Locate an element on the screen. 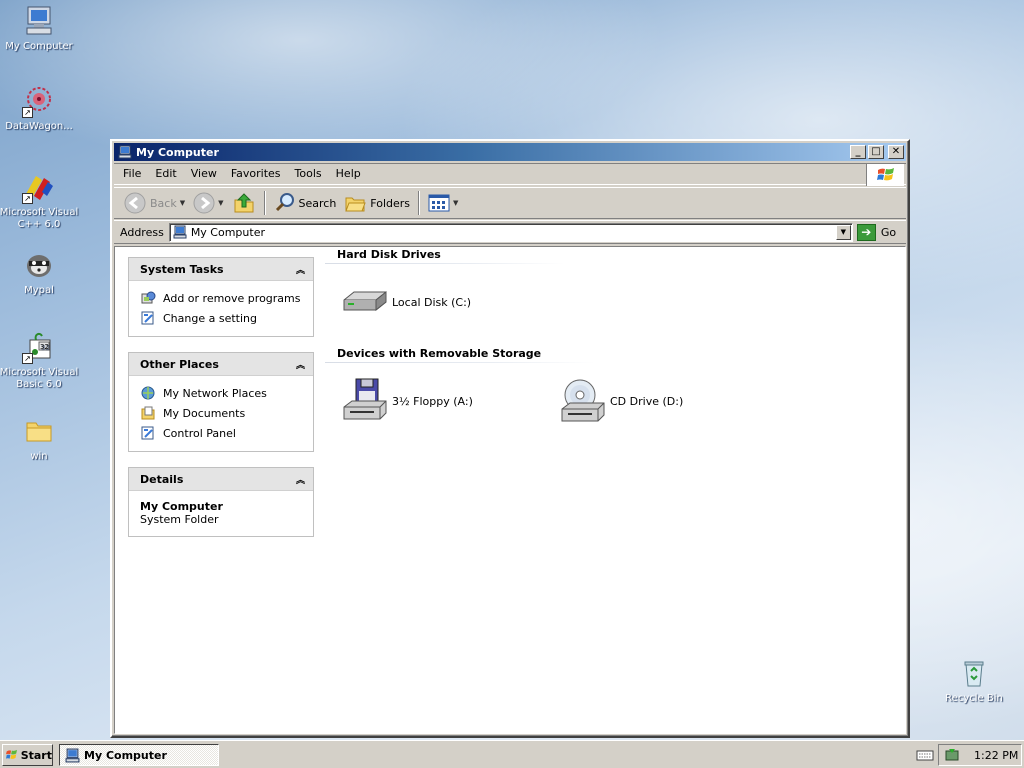 The width and height of the screenshot is (1024, 768). visual-basic-icon: 32 ↗ is located at coordinates (39, 347).